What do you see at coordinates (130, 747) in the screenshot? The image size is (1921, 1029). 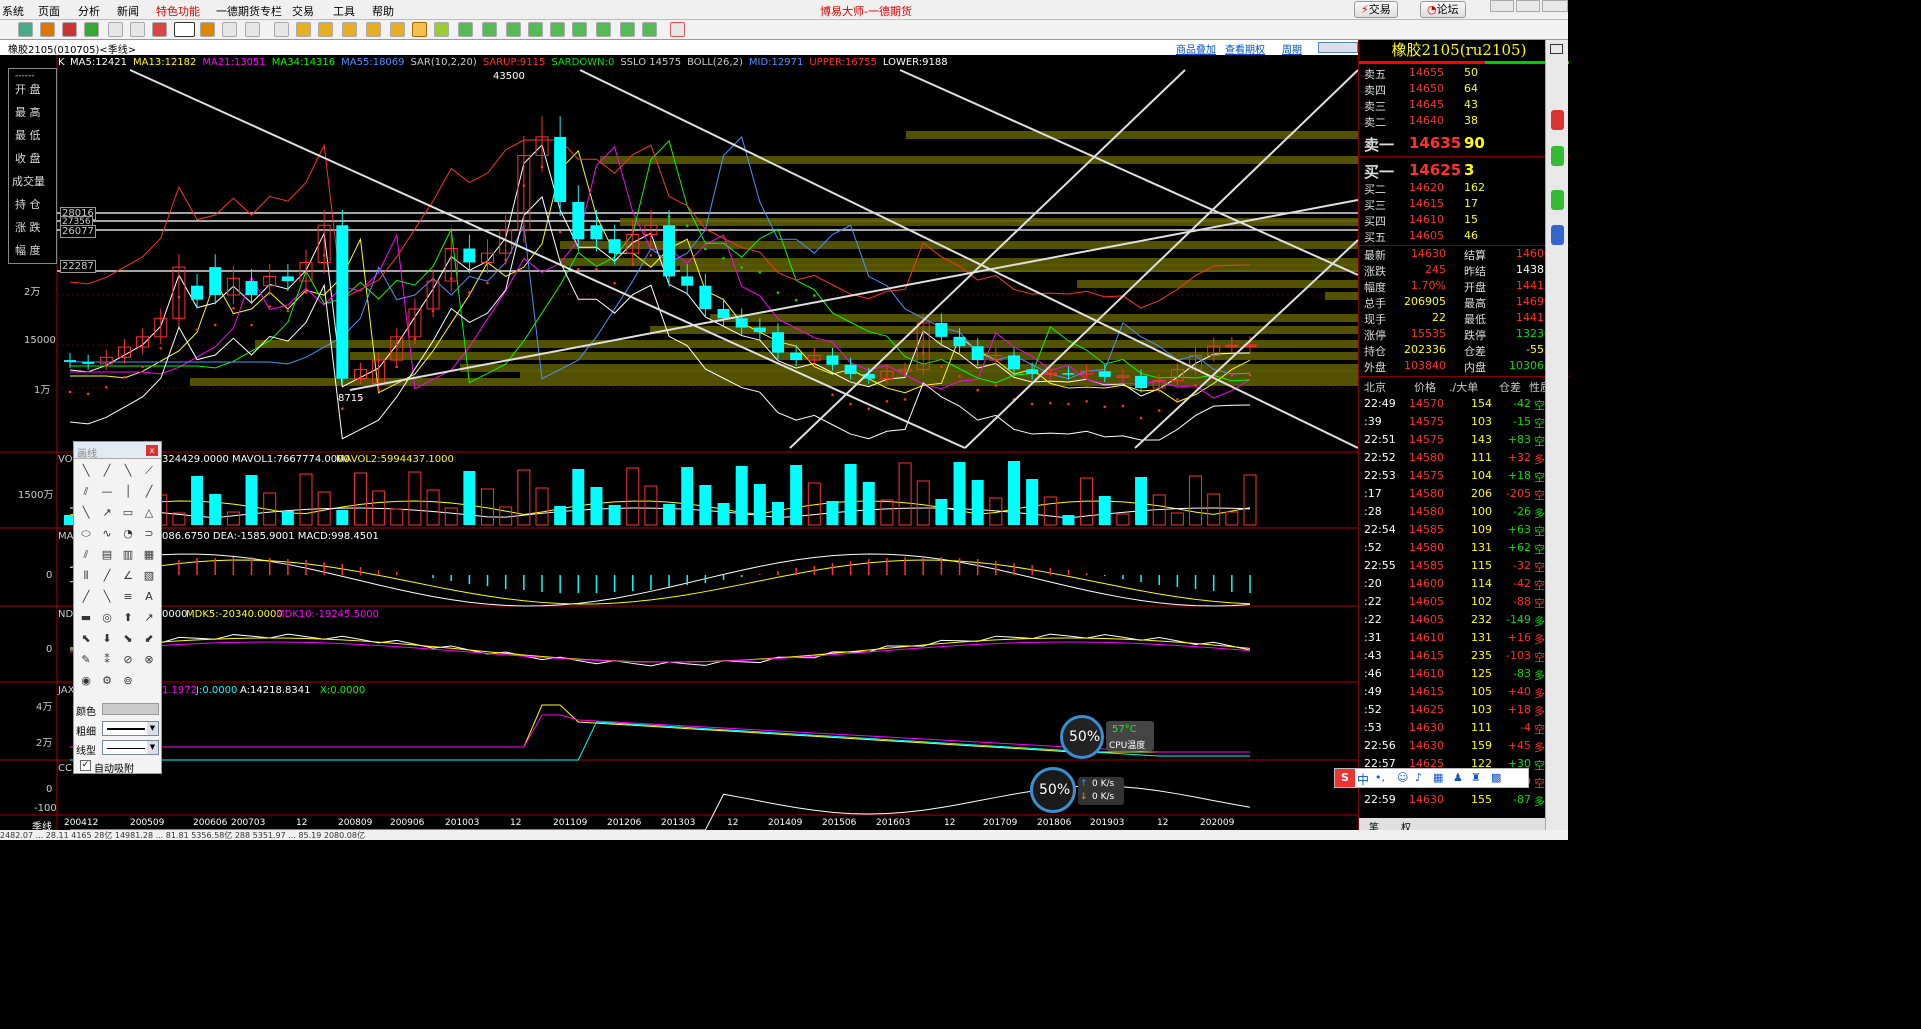 I see `linestyle-select: ▼` at bounding box center [130, 747].